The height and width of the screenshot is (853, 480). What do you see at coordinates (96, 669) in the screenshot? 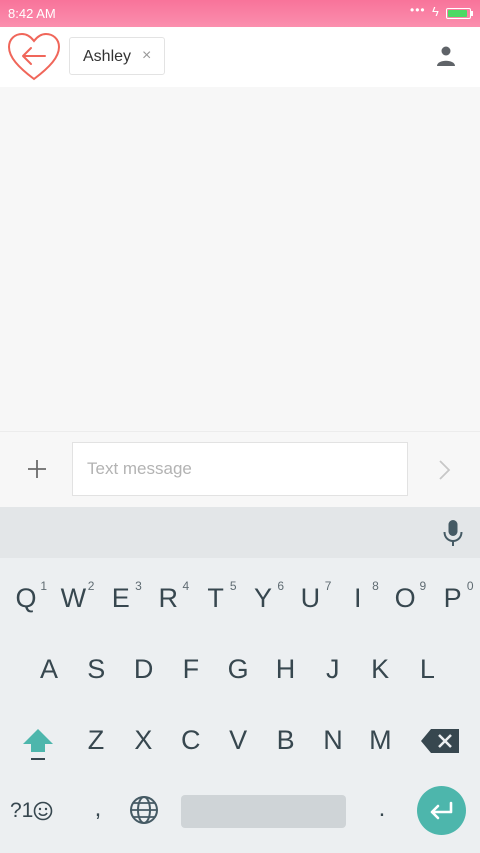
I see `key-s: S` at bounding box center [96, 669].